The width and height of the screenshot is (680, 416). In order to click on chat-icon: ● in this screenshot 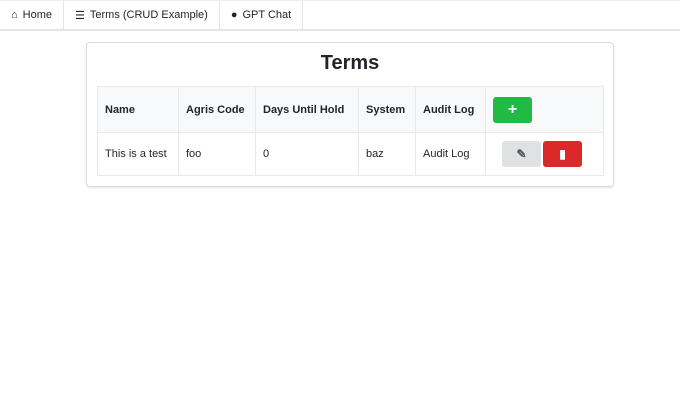, I will do `click(234, 15)`.